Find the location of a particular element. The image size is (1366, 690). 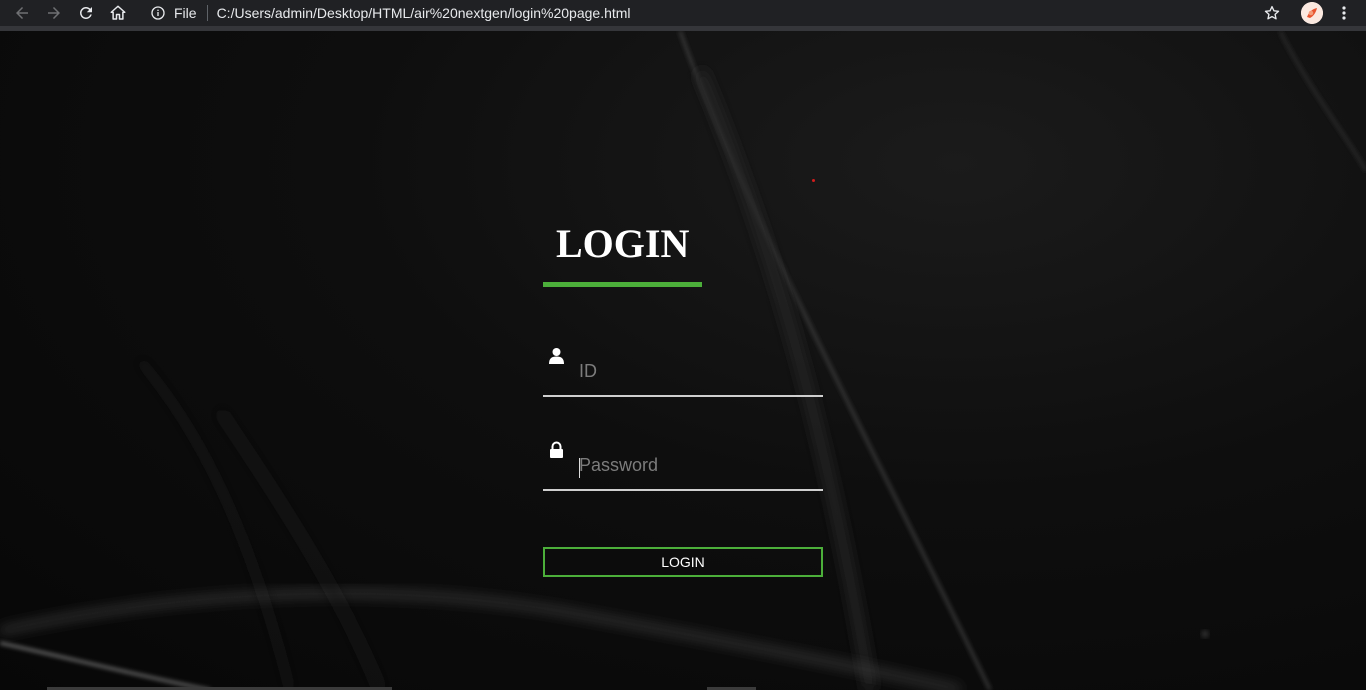

back-icon is located at coordinates (22, 13).